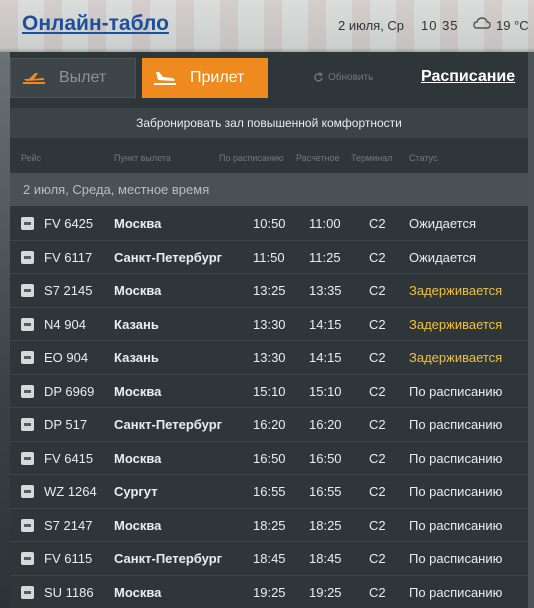 The image size is (534, 608). I want to click on flight-number: FV 6415, so click(69, 458).